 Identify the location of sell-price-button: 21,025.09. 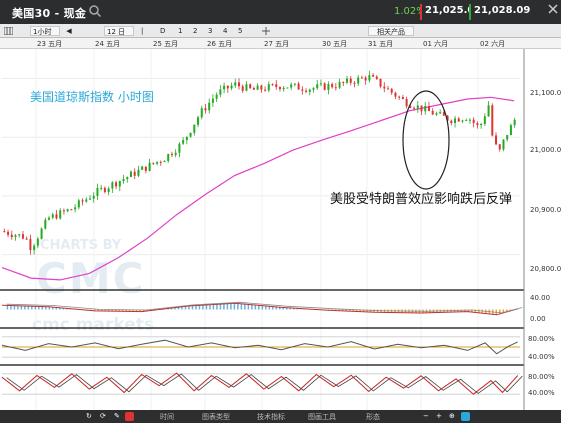
(450, 12).